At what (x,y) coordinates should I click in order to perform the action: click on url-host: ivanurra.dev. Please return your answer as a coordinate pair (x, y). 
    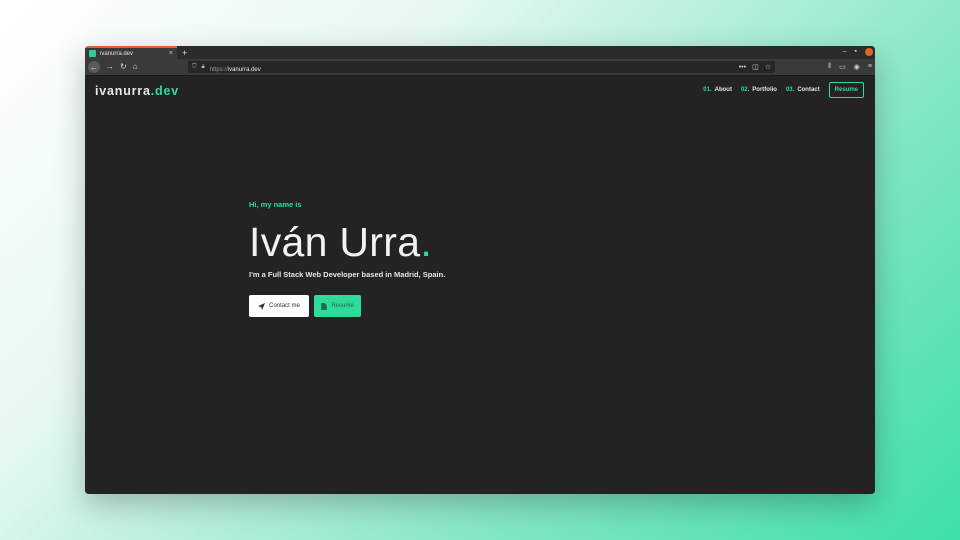
    Looking at the image, I should click on (244, 70).